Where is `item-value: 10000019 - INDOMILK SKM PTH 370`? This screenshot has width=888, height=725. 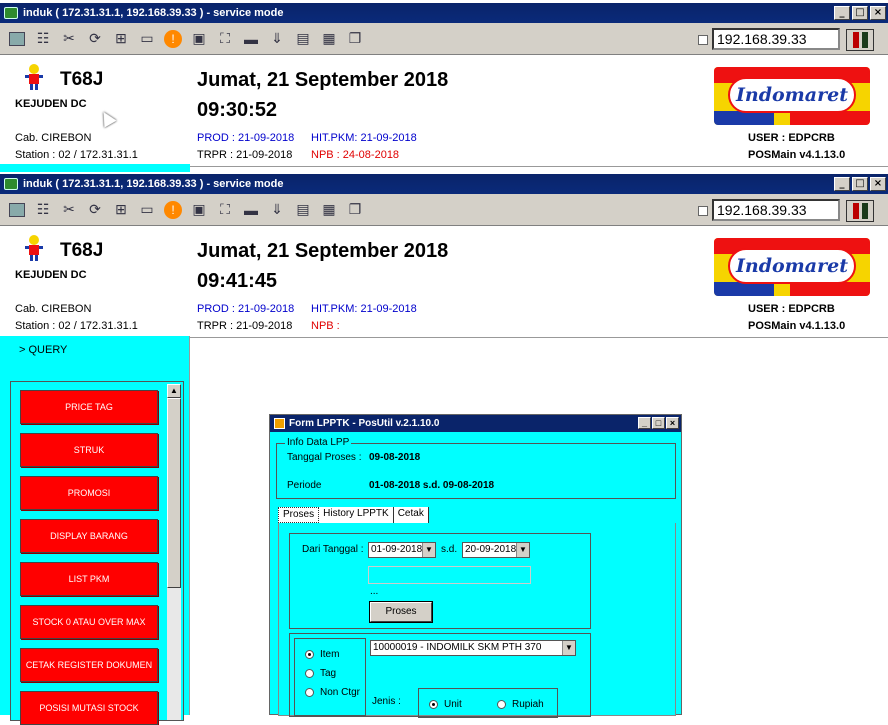 item-value: 10000019 - INDOMILK SKM PTH 370 is located at coordinates (457, 647).